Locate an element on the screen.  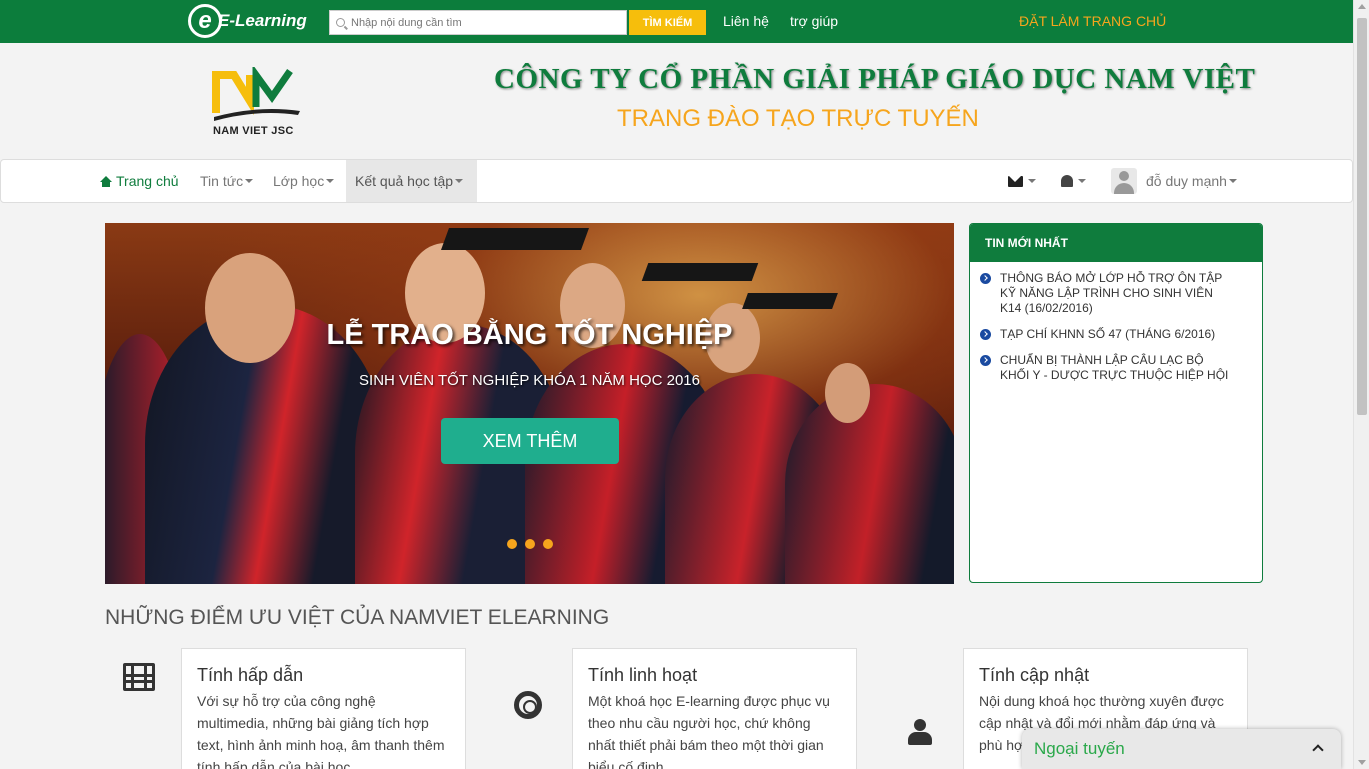
feature-title: Tính hấp dẫn is located at coordinates (250, 675).